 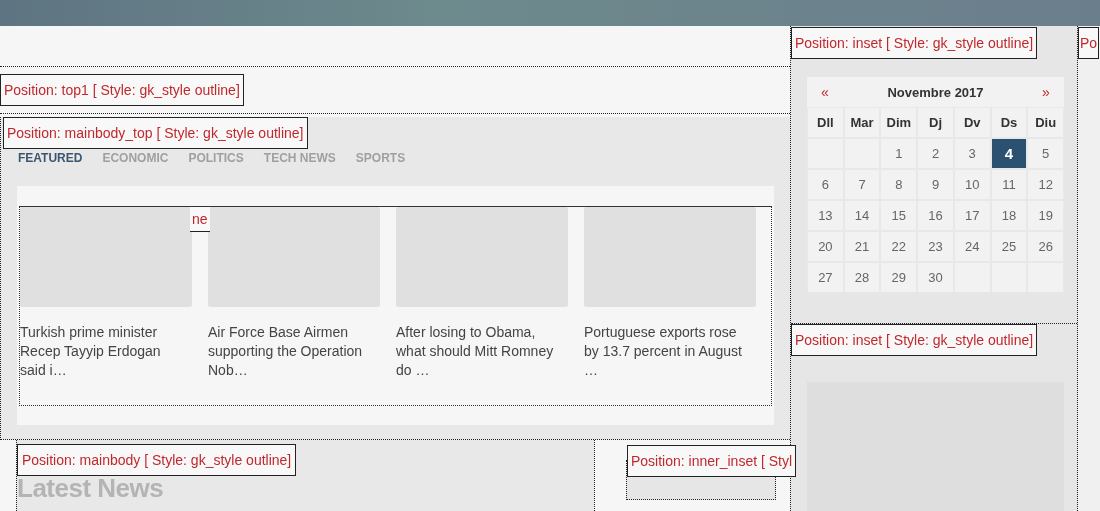 I want to click on calendar-day: 1, so click(x=899, y=153).